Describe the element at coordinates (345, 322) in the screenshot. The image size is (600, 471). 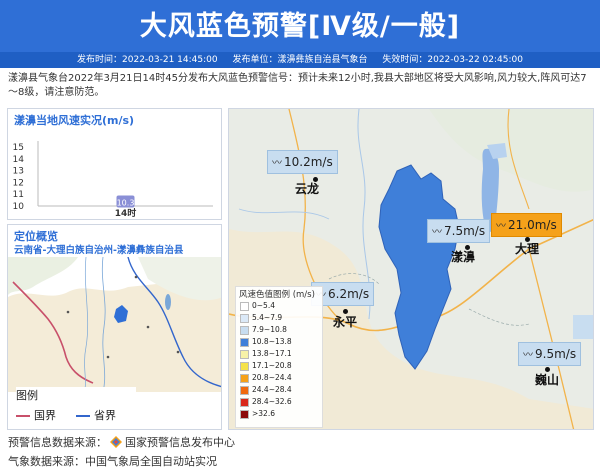
I see `city-label-yongping: 永平` at that location.